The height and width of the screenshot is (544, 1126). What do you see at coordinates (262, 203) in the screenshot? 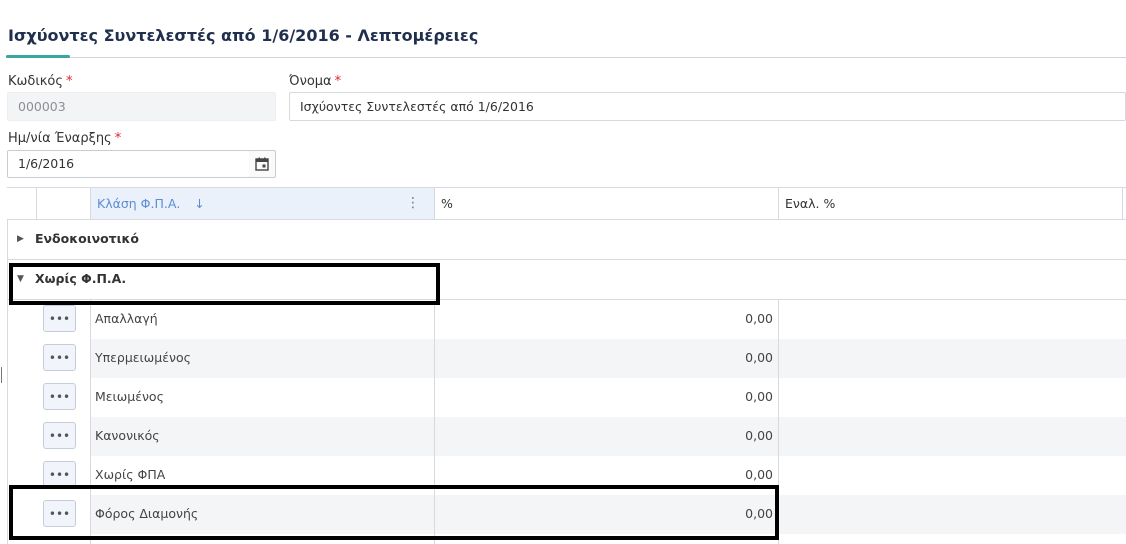
I see `column-header-vat-class: Κλάση Φ.Π.Α. ↓ ⋮` at bounding box center [262, 203].